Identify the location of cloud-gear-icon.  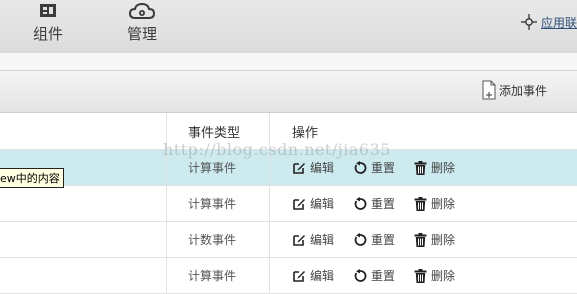
(142, 10).